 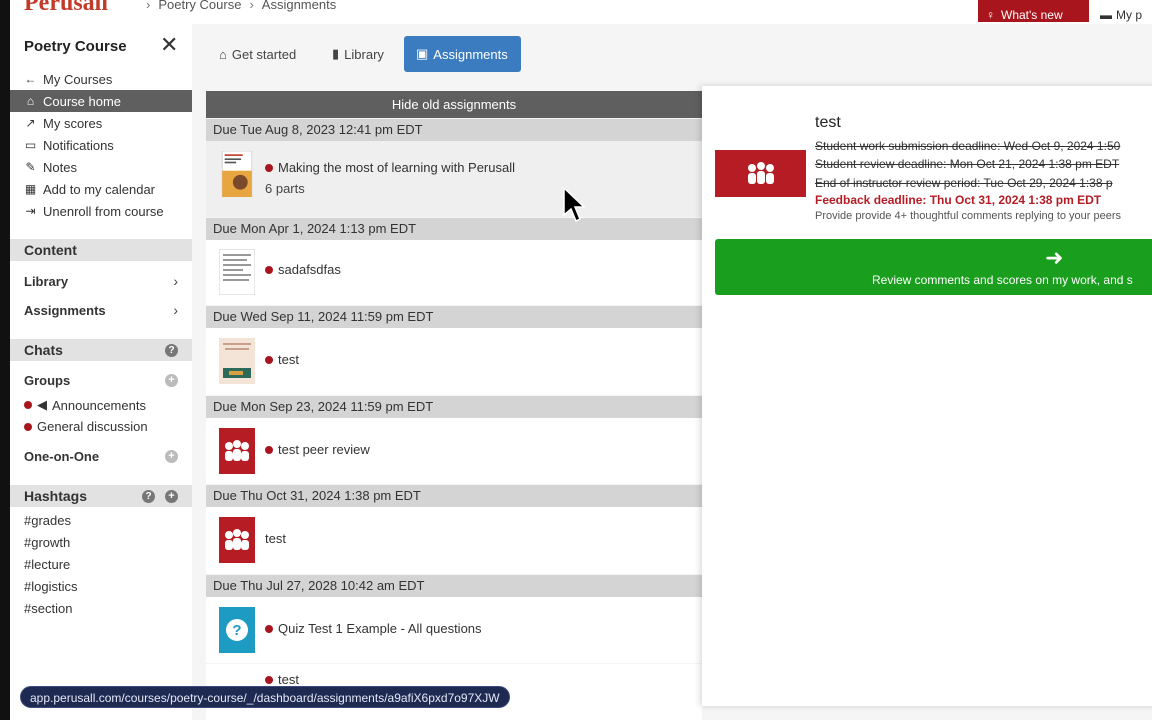 What do you see at coordinates (99, 405) in the screenshot?
I see `chat-label: Announcements` at bounding box center [99, 405].